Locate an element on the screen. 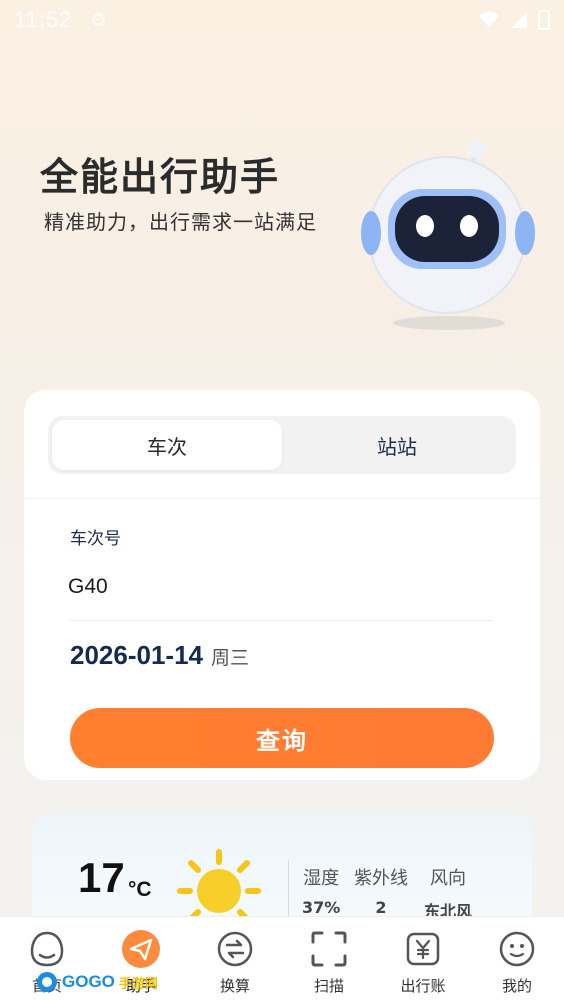  train-number-input is located at coordinates (281, 587).